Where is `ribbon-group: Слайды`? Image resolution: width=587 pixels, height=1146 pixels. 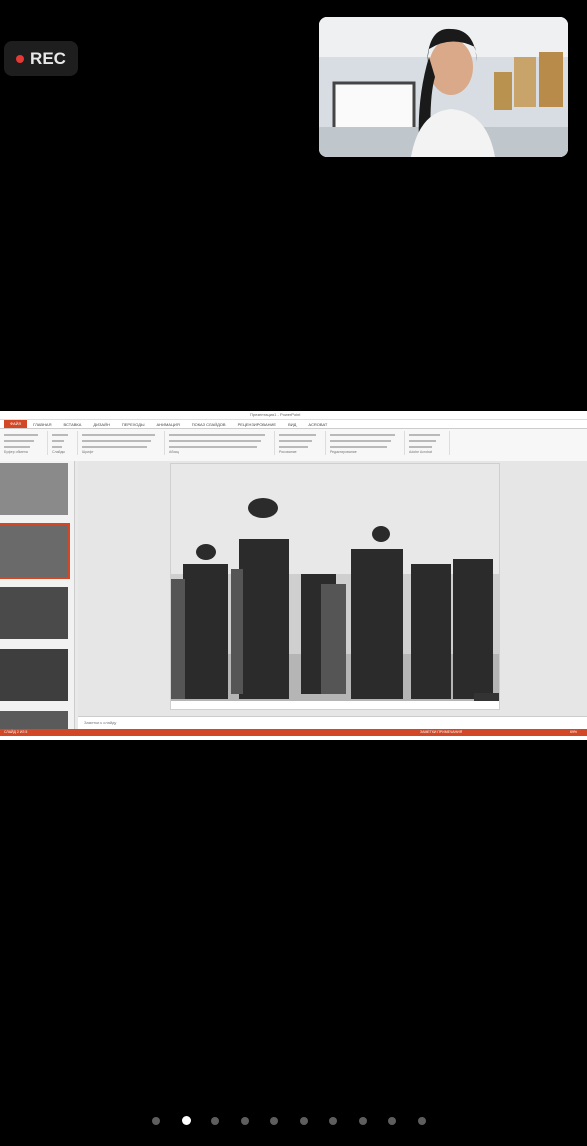
ribbon-group: Слайды is located at coordinates (63, 443).